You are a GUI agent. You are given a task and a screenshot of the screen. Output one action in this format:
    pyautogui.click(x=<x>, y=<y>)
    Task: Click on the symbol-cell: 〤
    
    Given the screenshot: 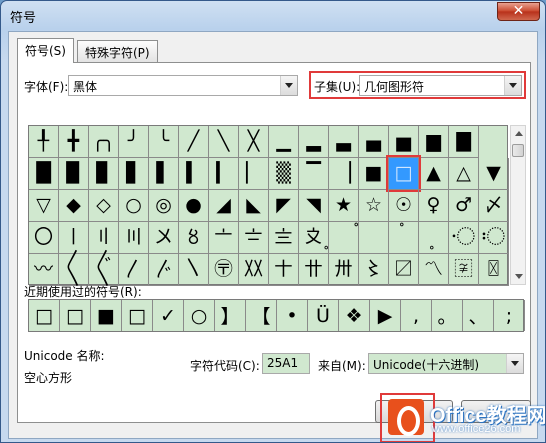 What is the action you would take?
    pyautogui.click(x=164, y=238)
    